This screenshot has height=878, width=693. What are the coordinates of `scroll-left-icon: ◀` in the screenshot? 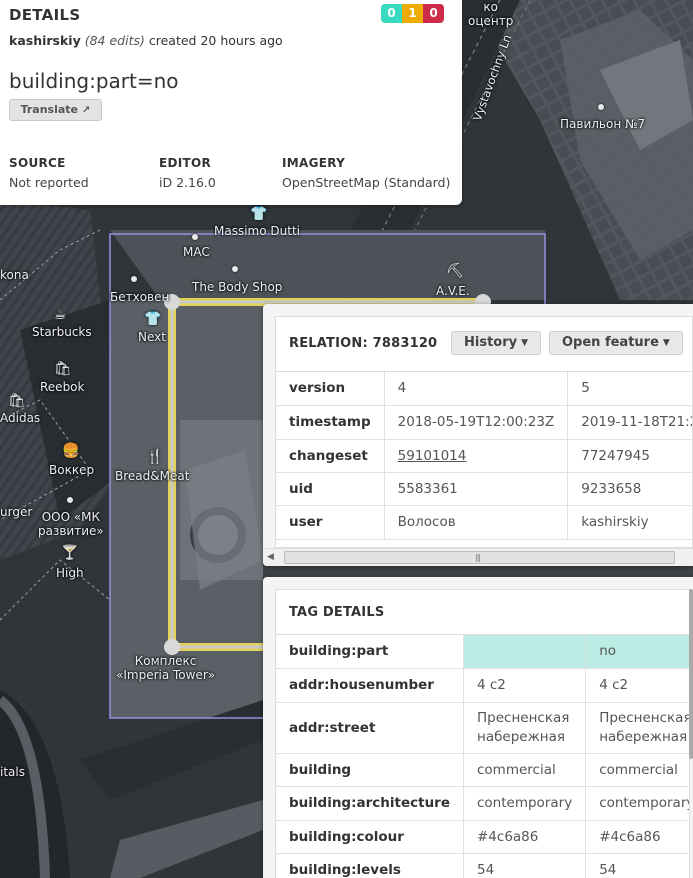 It's located at (270, 557).